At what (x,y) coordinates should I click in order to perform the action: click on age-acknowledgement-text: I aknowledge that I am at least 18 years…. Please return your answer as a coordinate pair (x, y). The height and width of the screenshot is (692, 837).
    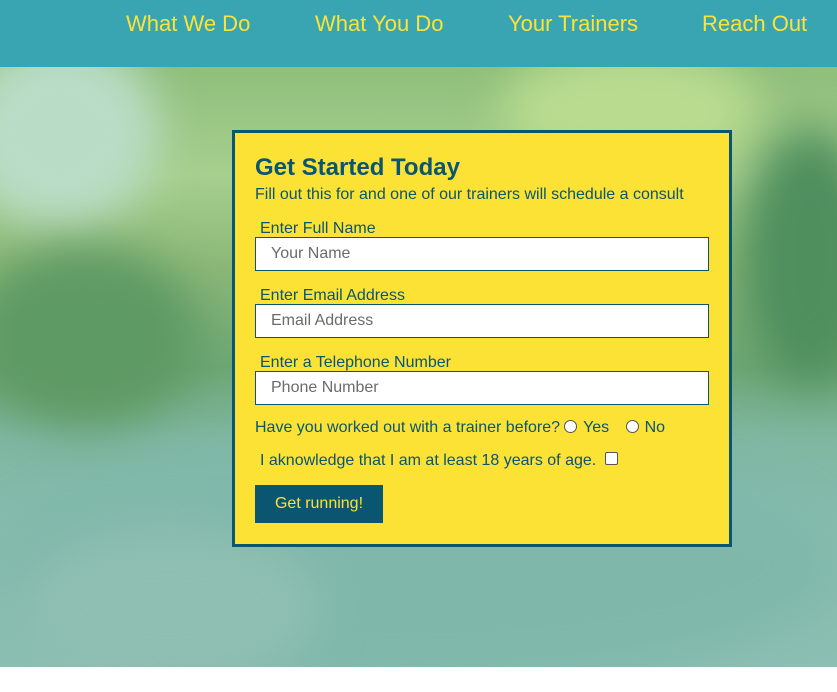
    Looking at the image, I should click on (428, 460).